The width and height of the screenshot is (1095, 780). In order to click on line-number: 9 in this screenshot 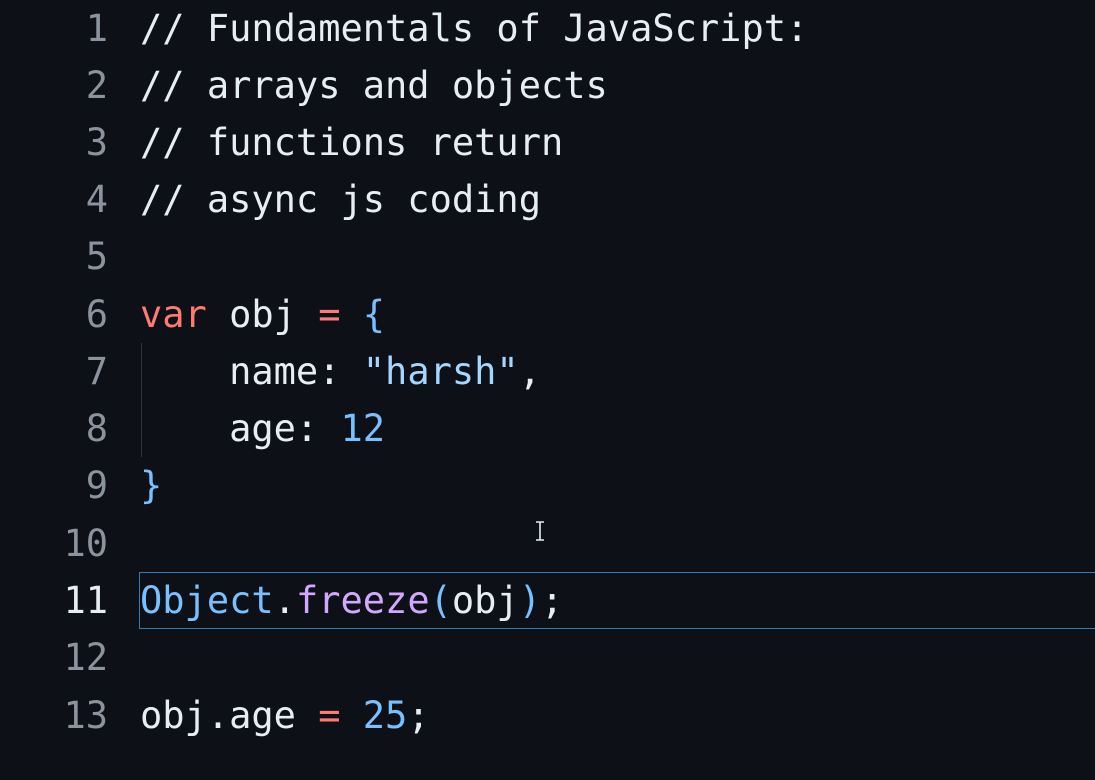, I will do `click(96, 485)`.